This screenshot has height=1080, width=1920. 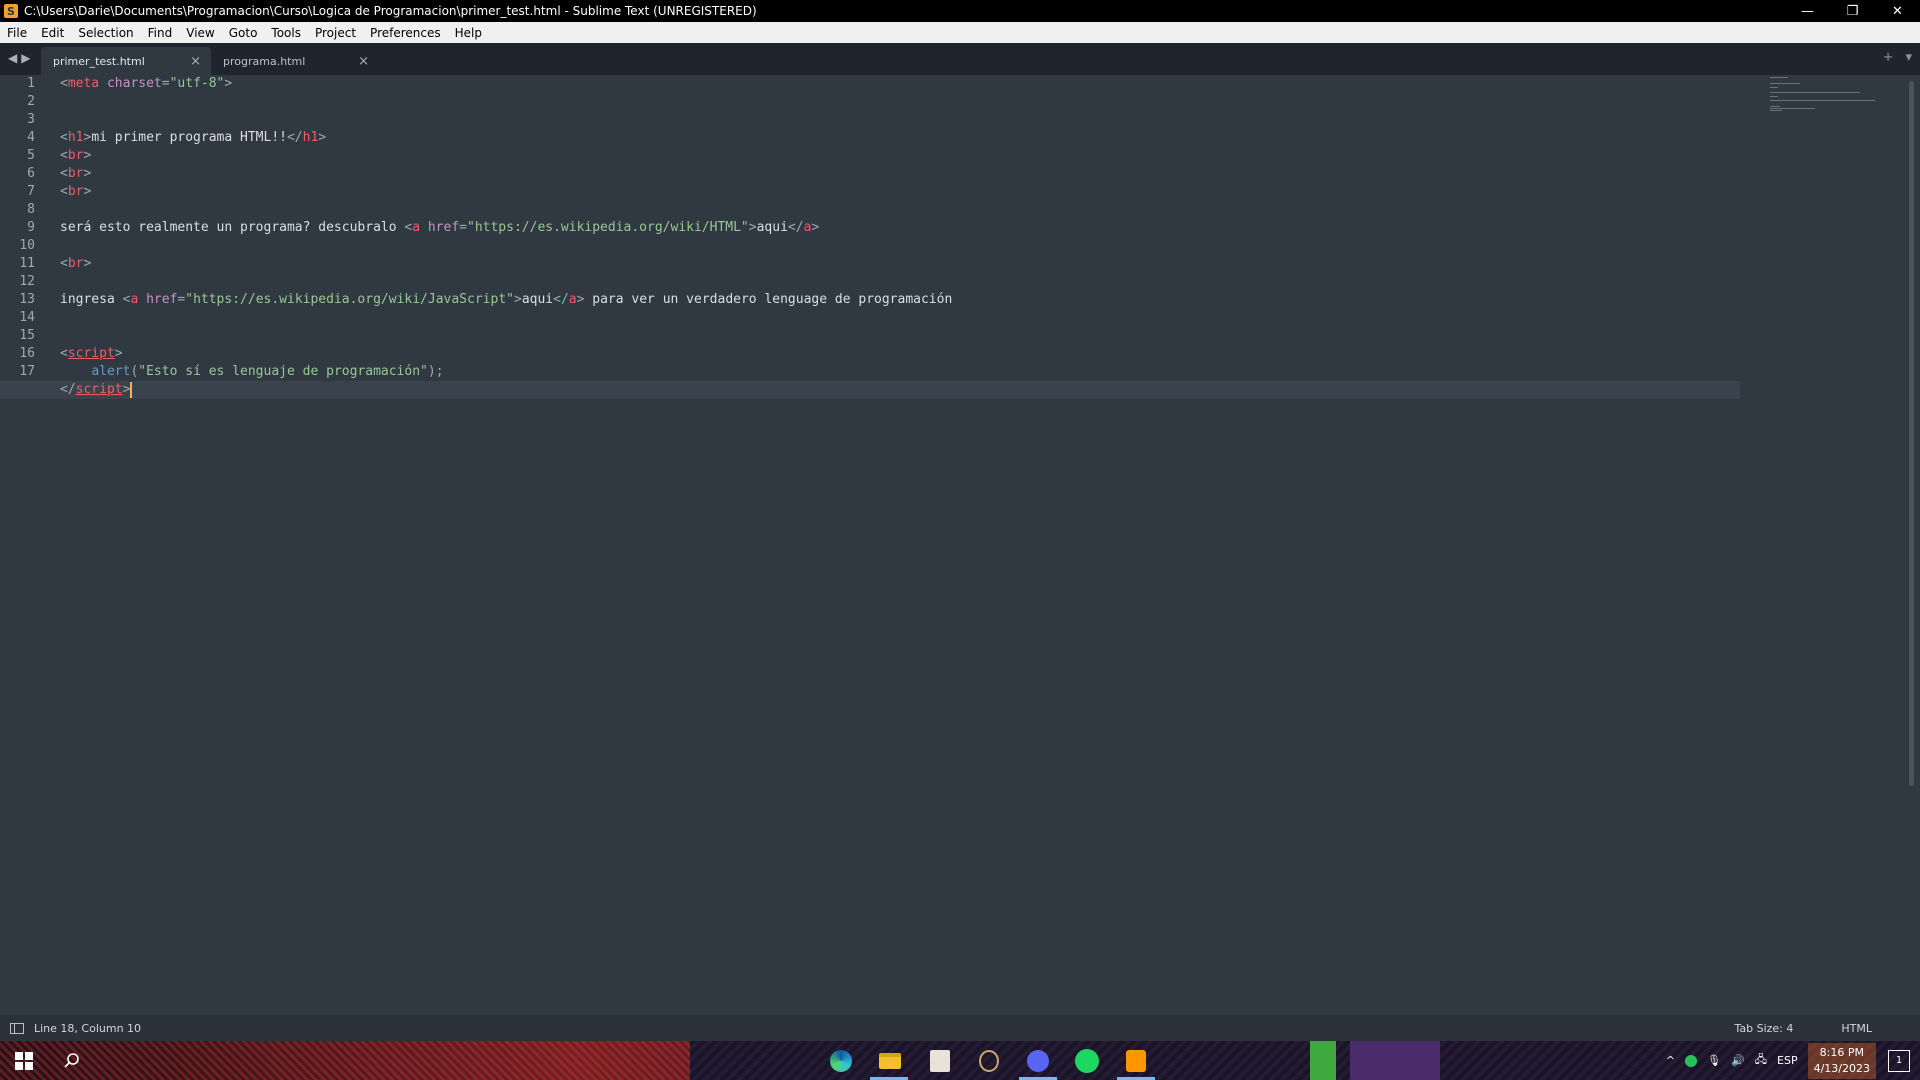 I want to click on search-button, so click(x=72, y=1061).